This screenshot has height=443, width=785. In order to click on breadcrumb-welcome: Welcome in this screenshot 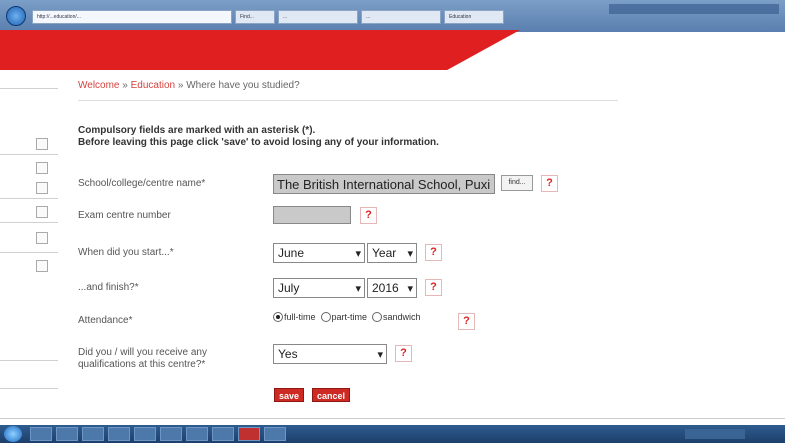, I will do `click(99, 85)`.